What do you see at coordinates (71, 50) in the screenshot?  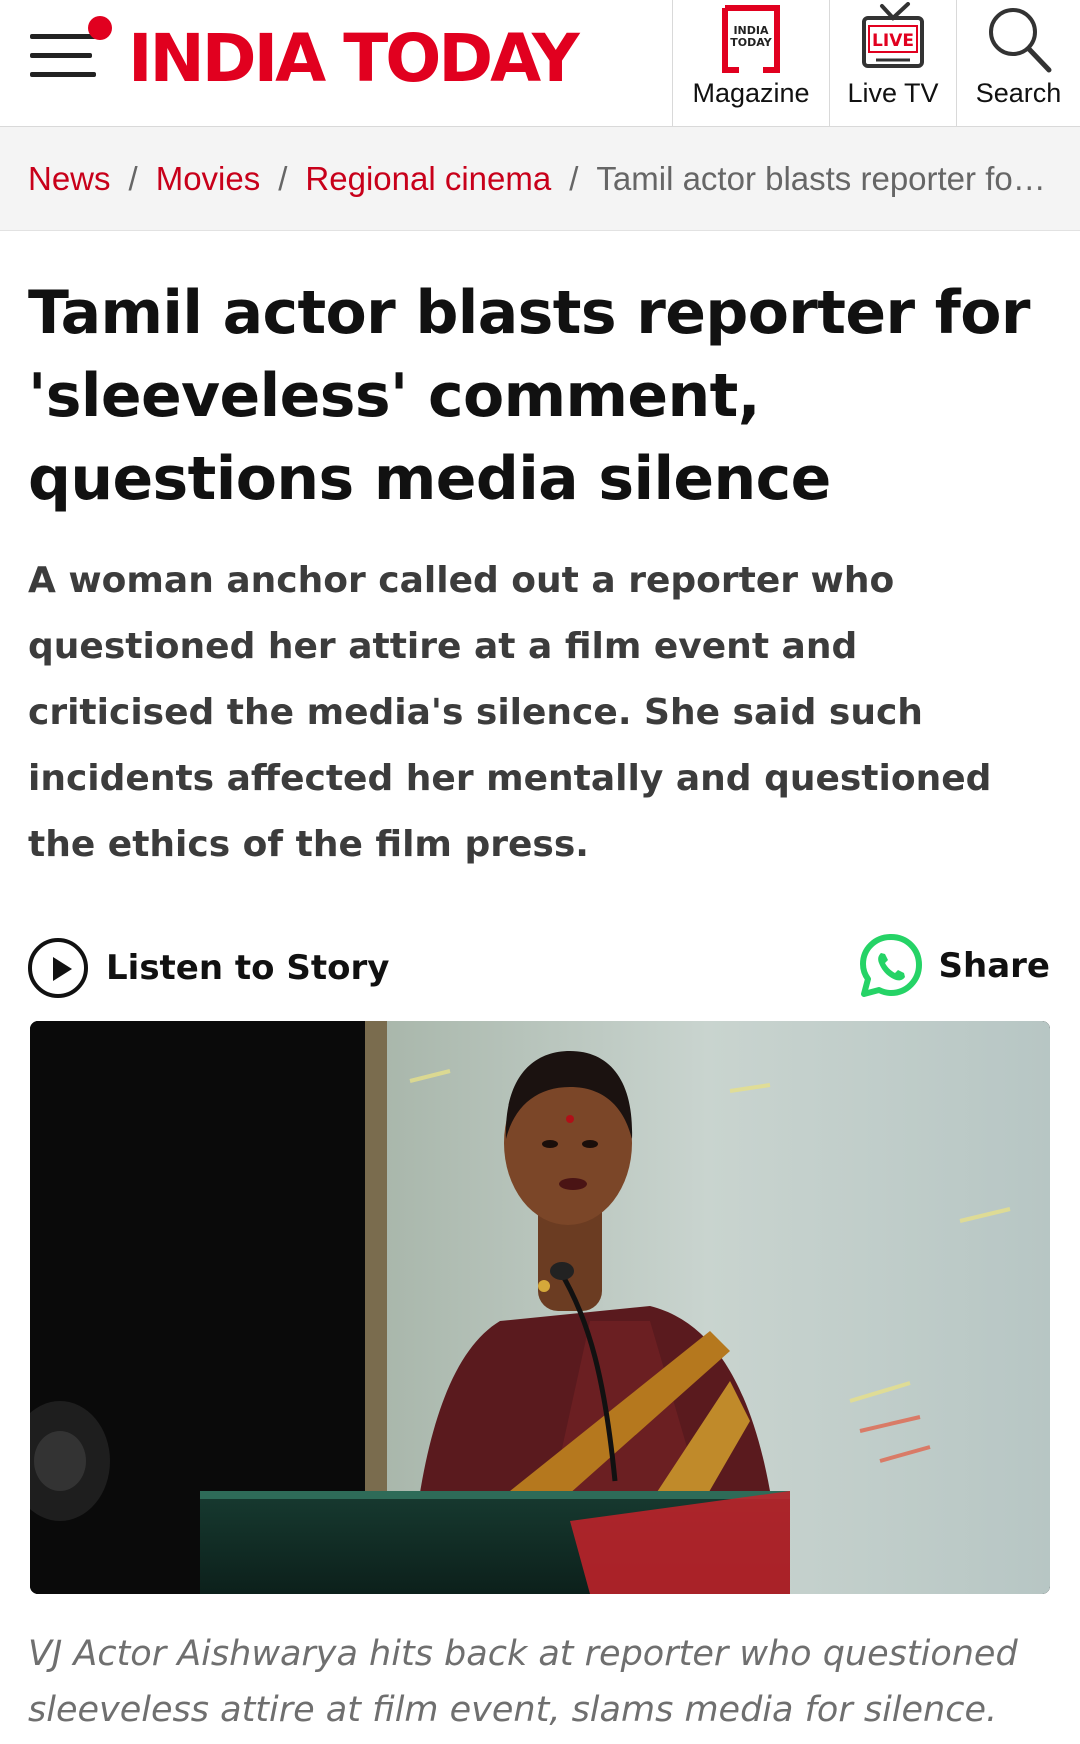 I see `hamburger-menu-icon` at bounding box center [71, 50].